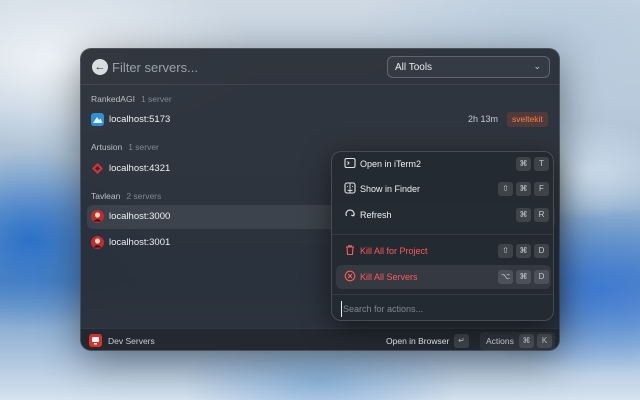 The height and width of the screenshot is (400, 640). Describe the element at coordinates (468, 67) in the screenshot. I see `tool-filter-dropdown: All Tools ⌄` at that location.